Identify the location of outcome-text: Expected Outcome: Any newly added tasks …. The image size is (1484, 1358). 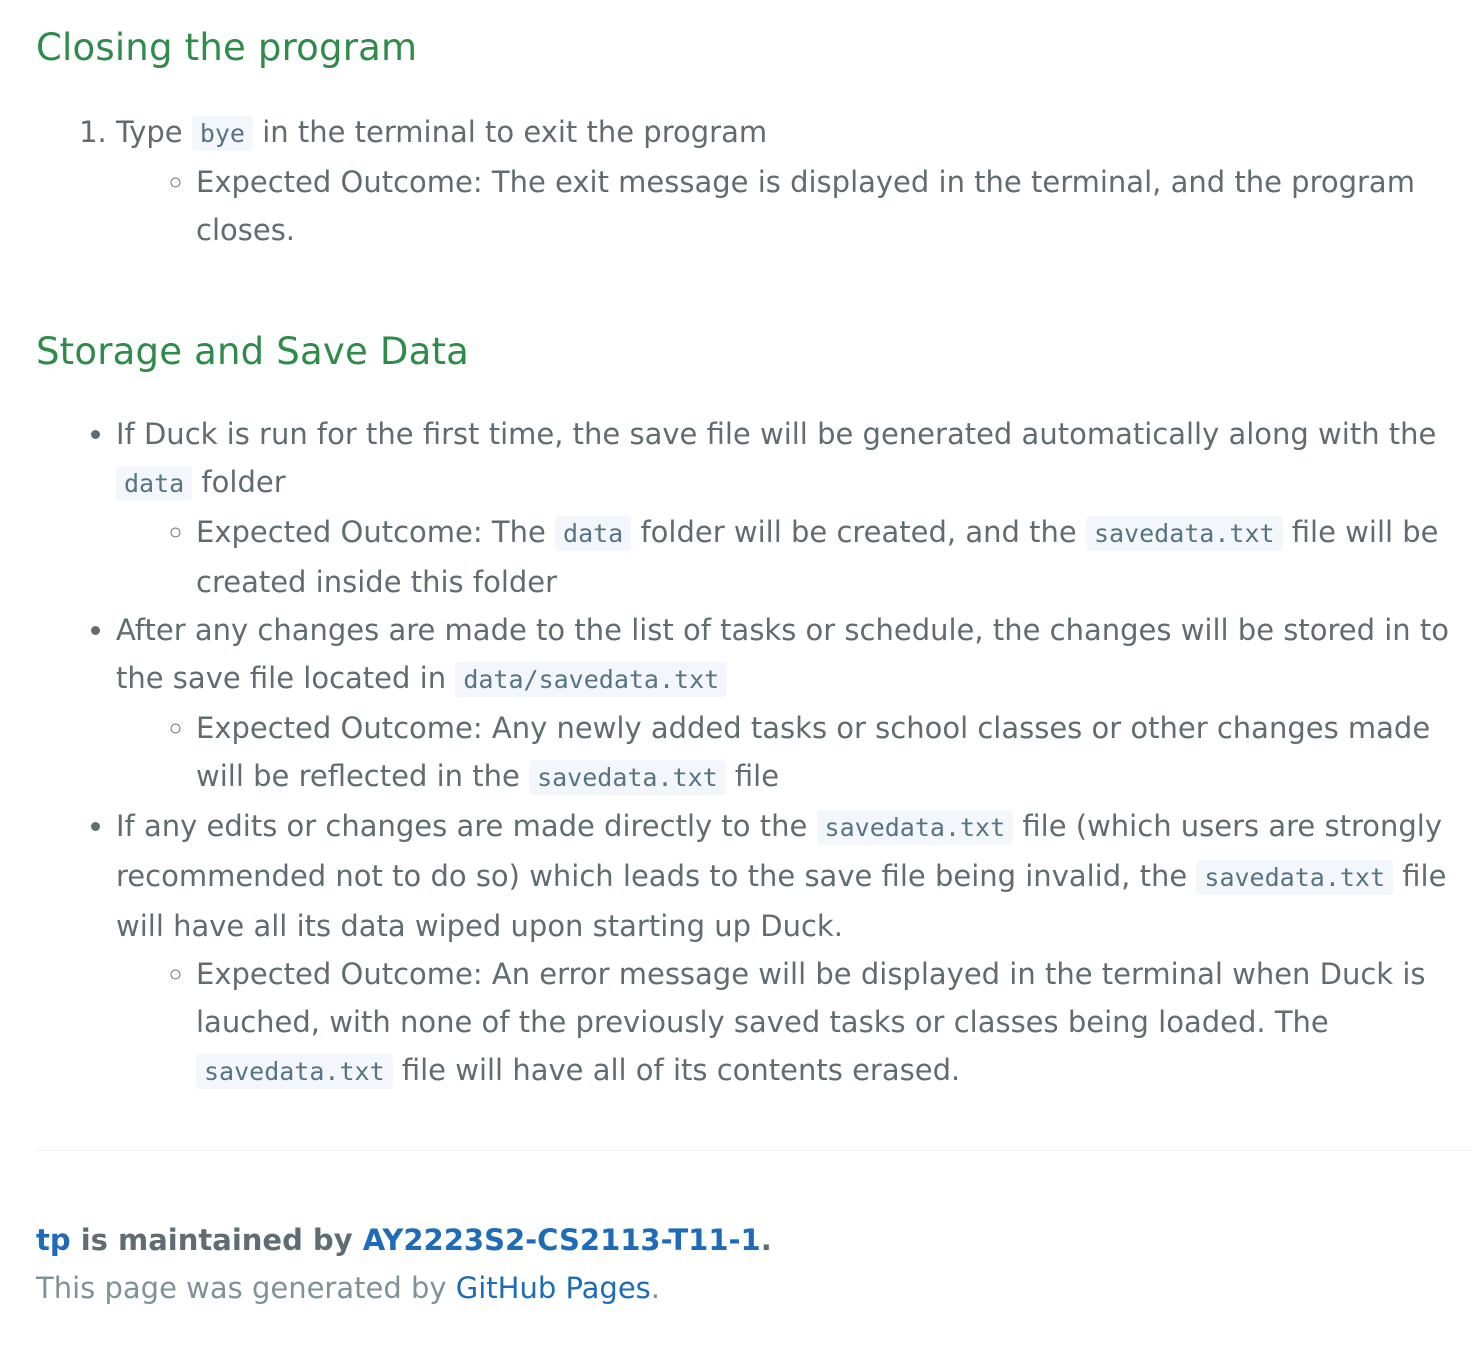
(813, 752).